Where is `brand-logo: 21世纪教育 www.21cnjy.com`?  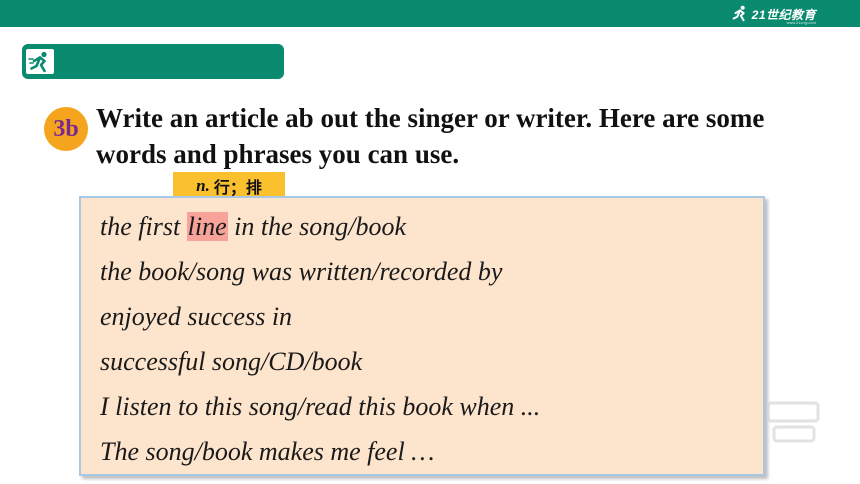 brand-logo: 21世纪教育 www.21cnjy.com is located at coordinates (773, 14).